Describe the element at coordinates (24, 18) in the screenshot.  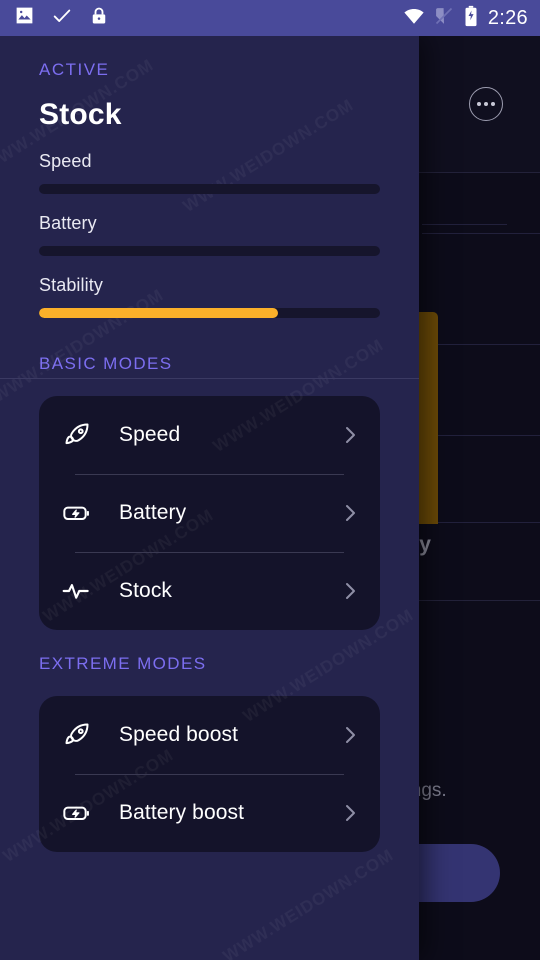
I see `image-icon` at that location.